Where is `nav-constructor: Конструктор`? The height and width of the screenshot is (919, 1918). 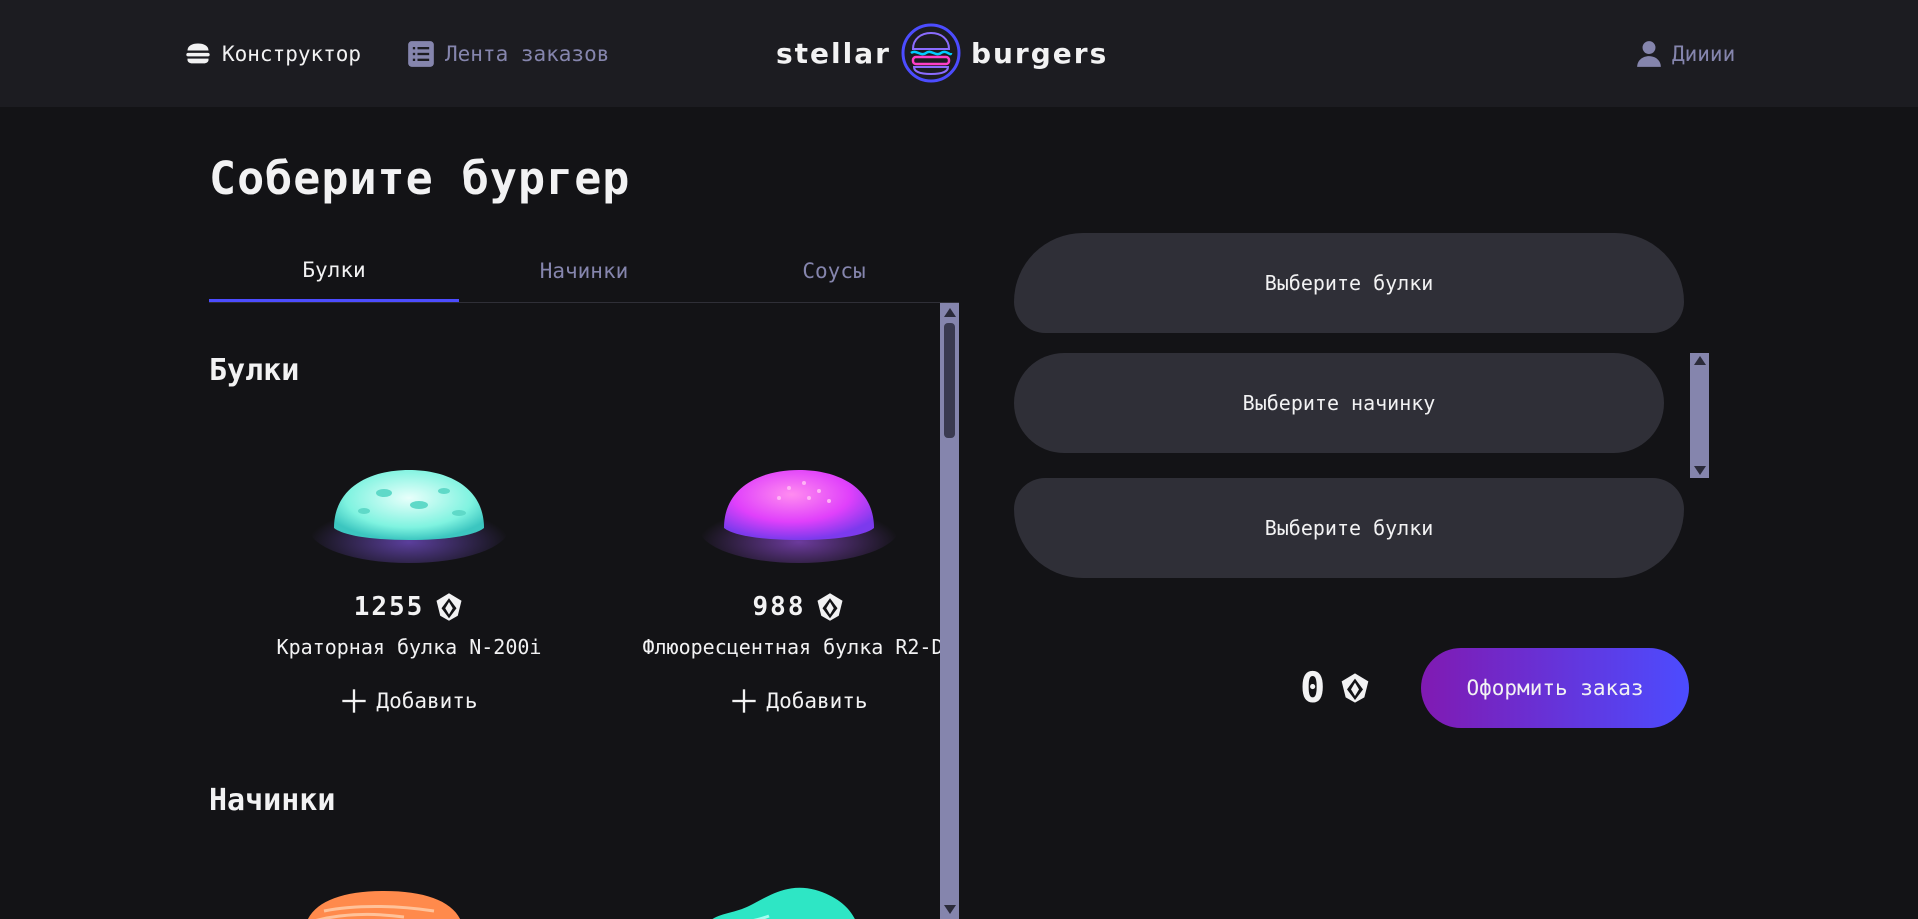 nav-constructor: Конструктор is located at coordinates (272, 53).